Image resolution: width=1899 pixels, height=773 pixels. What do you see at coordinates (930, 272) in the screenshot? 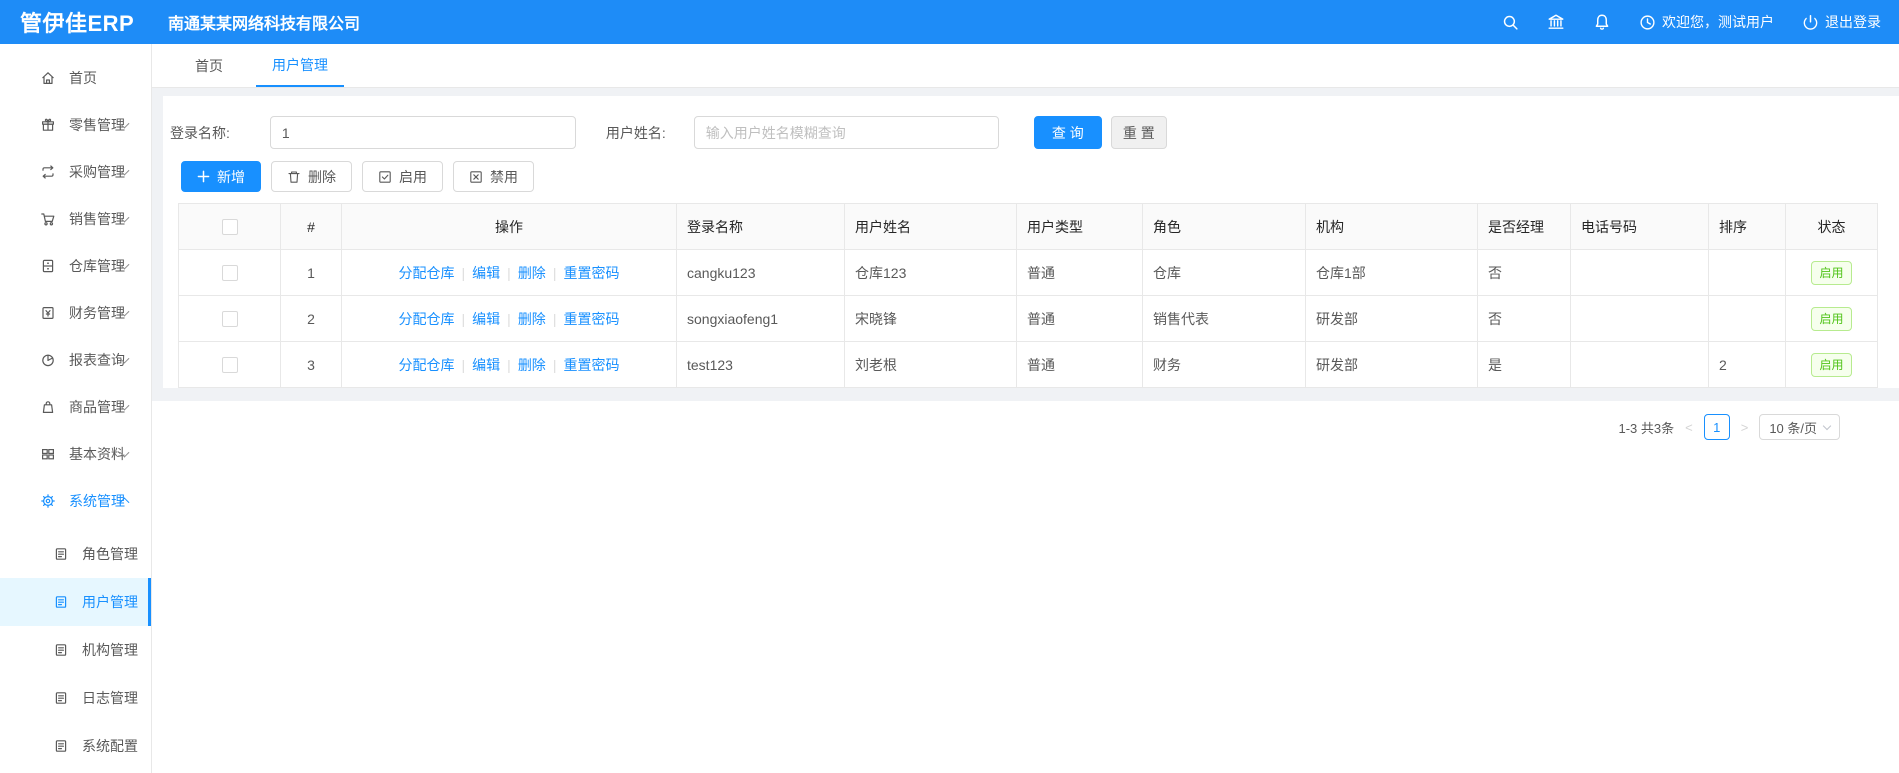
I see `cell-name: 仓库123` at bounding box center [930, 272].